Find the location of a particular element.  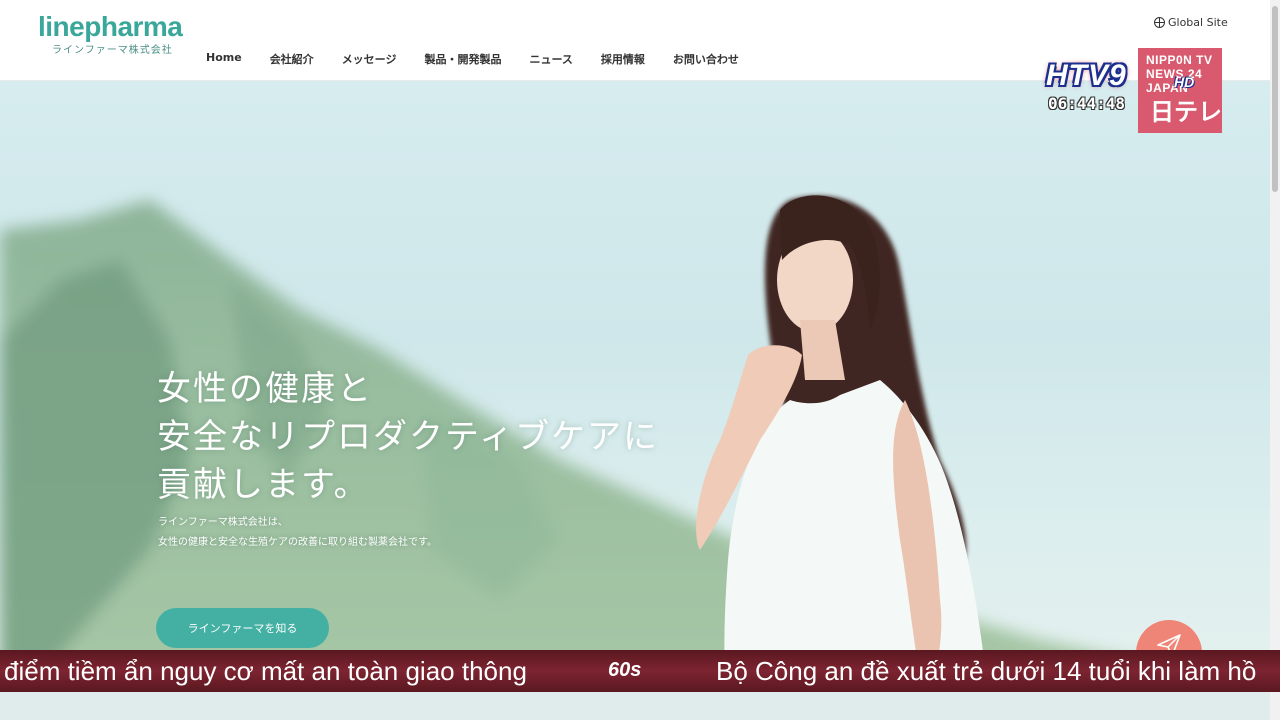

hd-label: HD is located at coordinates (1184, 82).